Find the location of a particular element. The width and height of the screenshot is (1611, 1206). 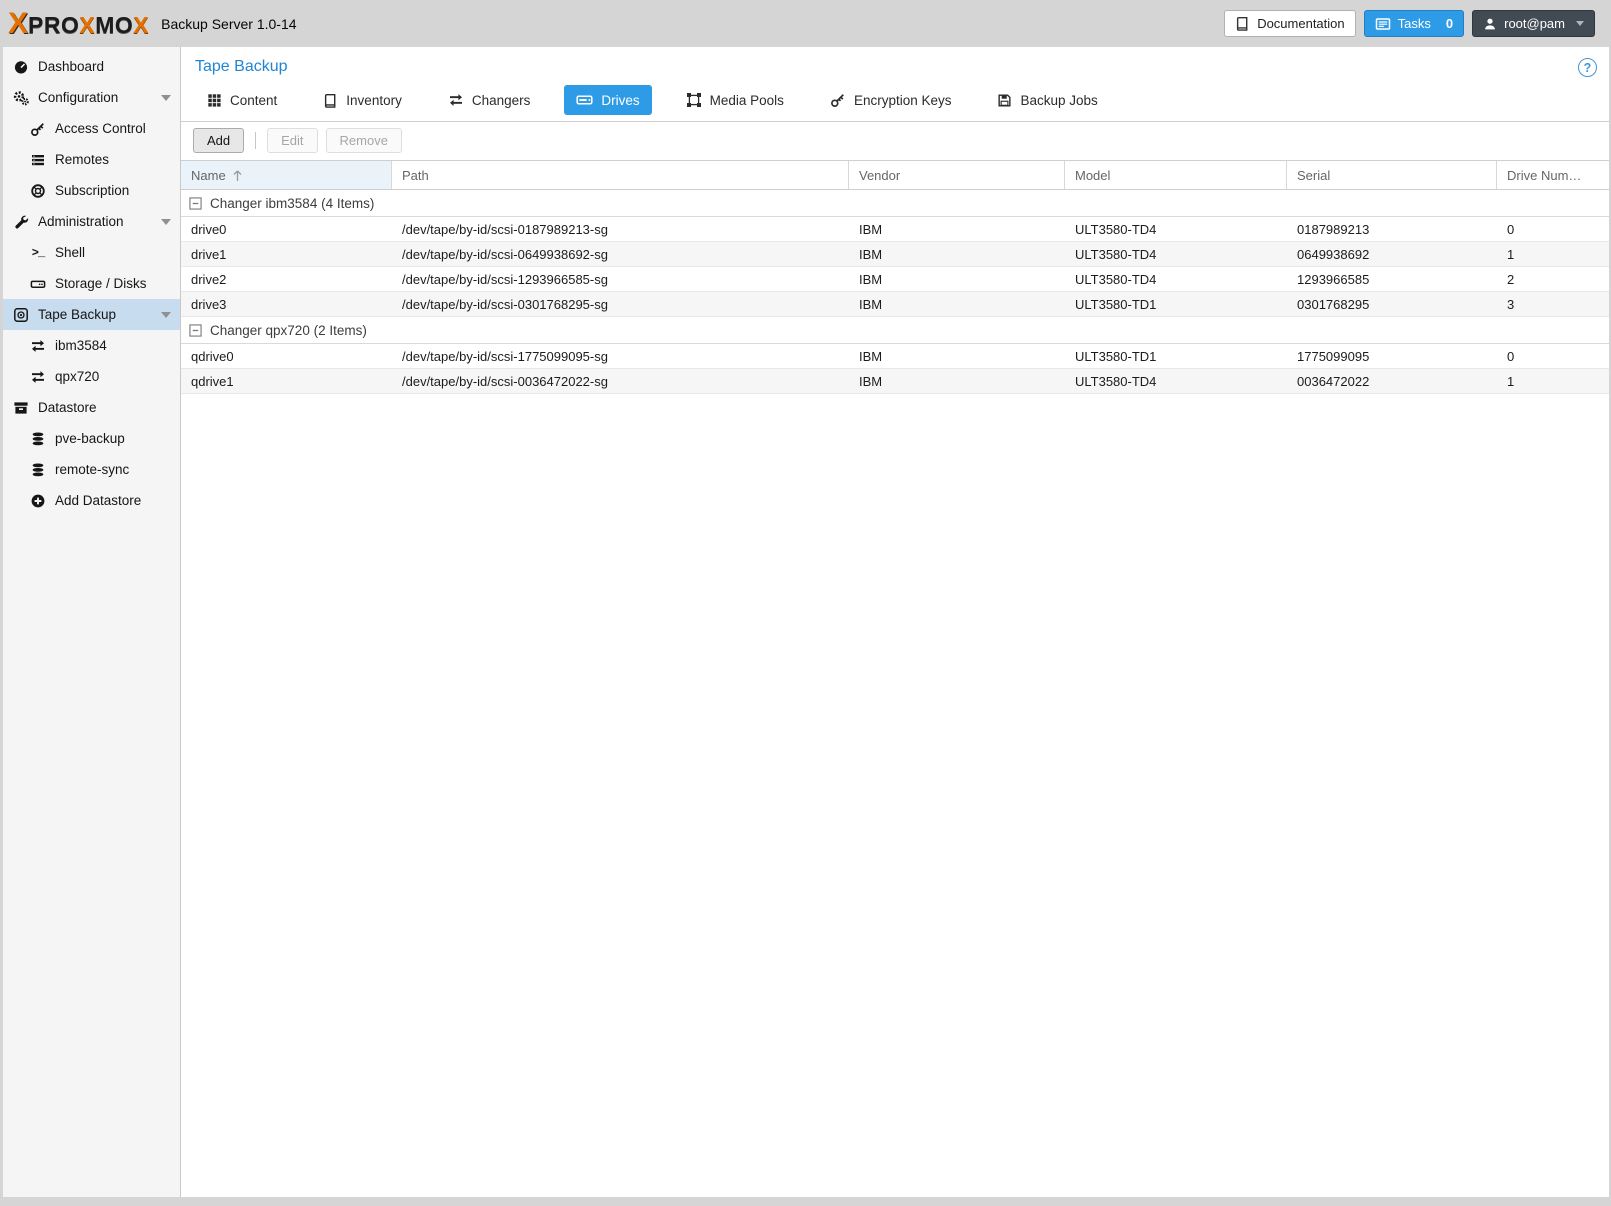

dashboard-icon is located at coordinates (21, 67).